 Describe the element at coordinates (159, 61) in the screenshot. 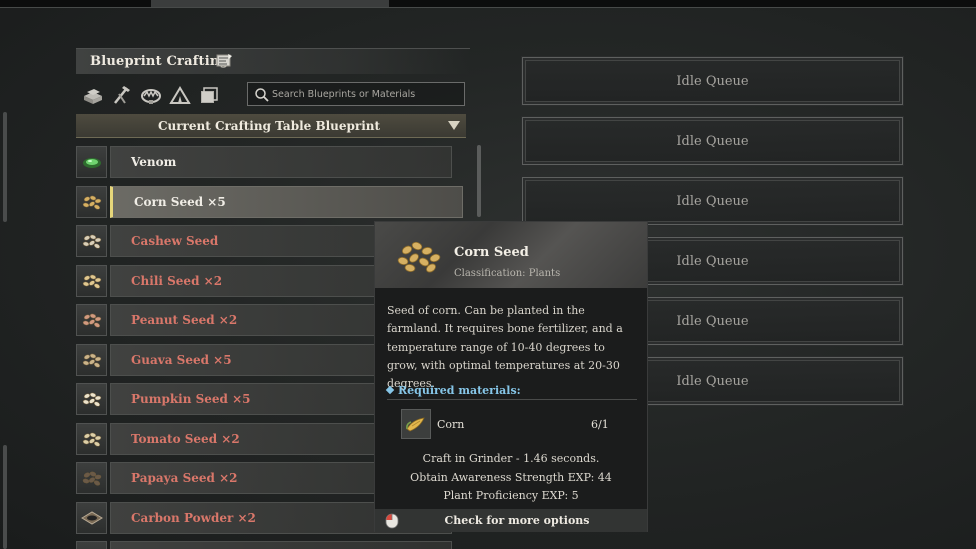

I see `panel-title: Blueprint Crafting` at that location.